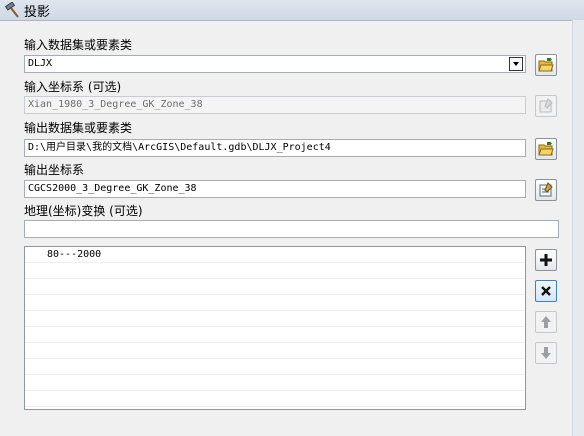  Describe the element at coordinates (291, 229) in the screenshot. I see `geo-transform-field` at that location.